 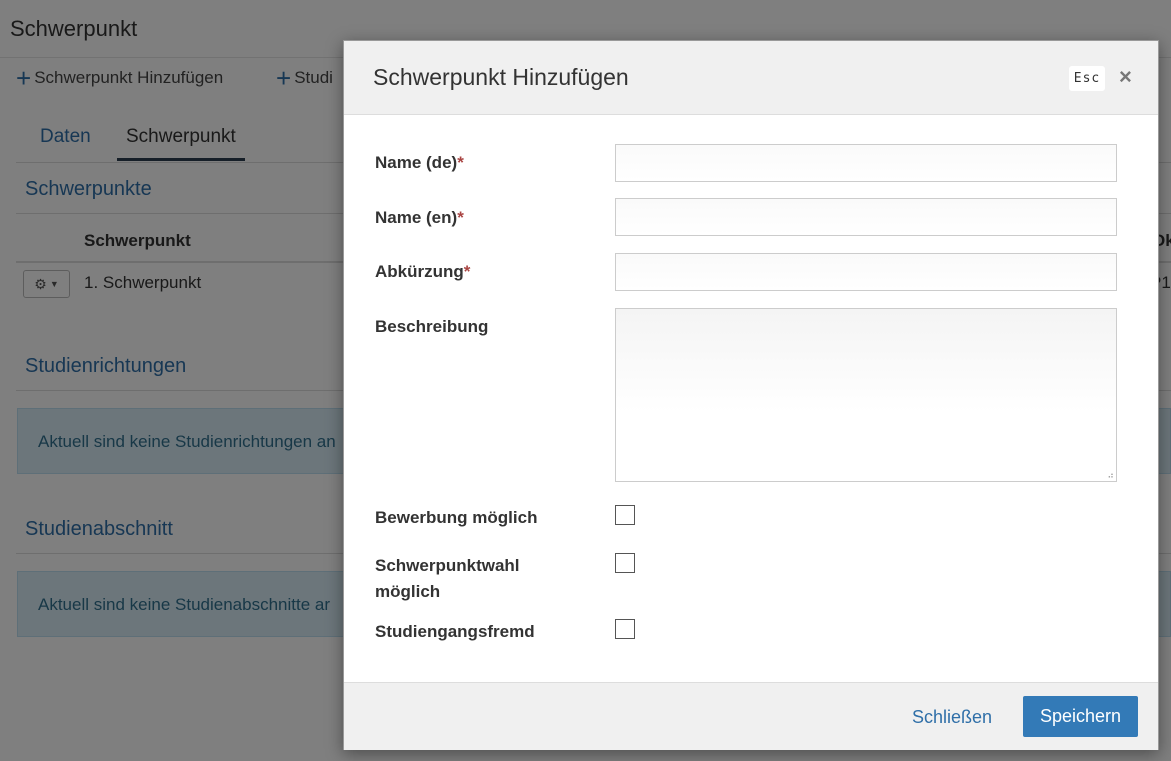 What do you see at coordinates (1110, 475) in the screenshot?
I see `resize-handle-icon: ⠴` at bounding box center [1110, 475].